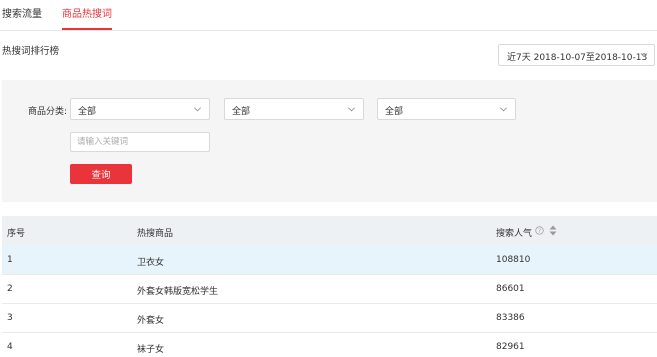 The height and width of the screenshot is (357, 657). I want to click on tab-search-traffic: 搜索流量, so click(22, 15).